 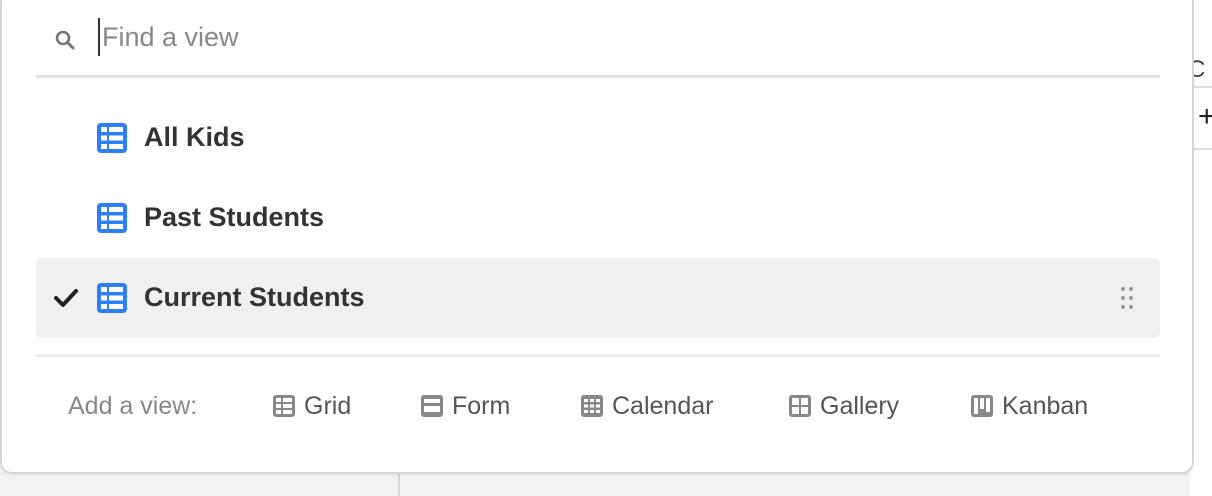 I want to click on add-gallery-view-button: Gallery, so click(x=843, y=406).